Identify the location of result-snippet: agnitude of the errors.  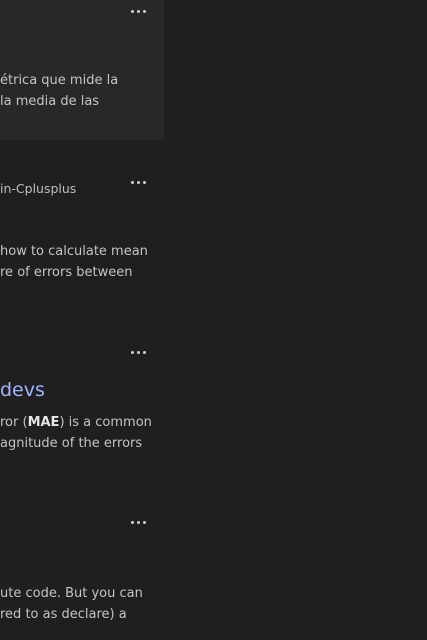
(71, 443).